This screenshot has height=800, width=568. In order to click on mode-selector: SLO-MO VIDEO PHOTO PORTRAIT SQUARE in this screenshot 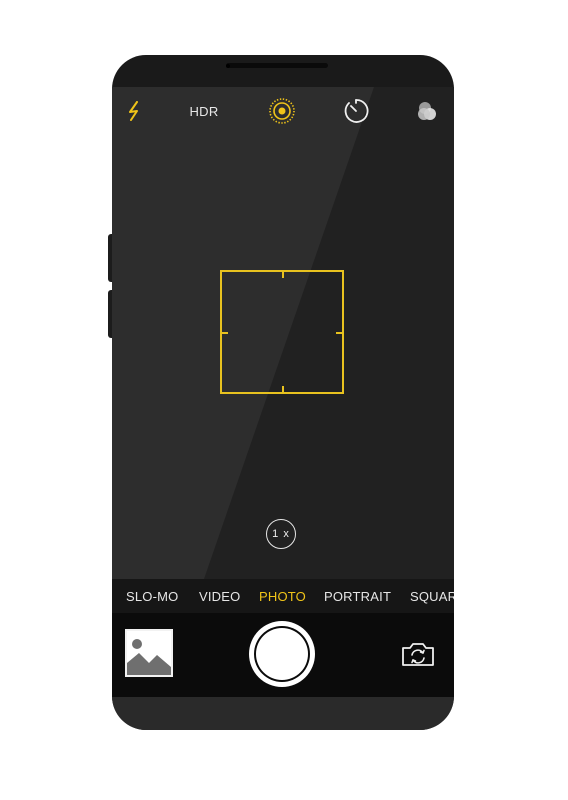, I will do `click(283, 596)`.